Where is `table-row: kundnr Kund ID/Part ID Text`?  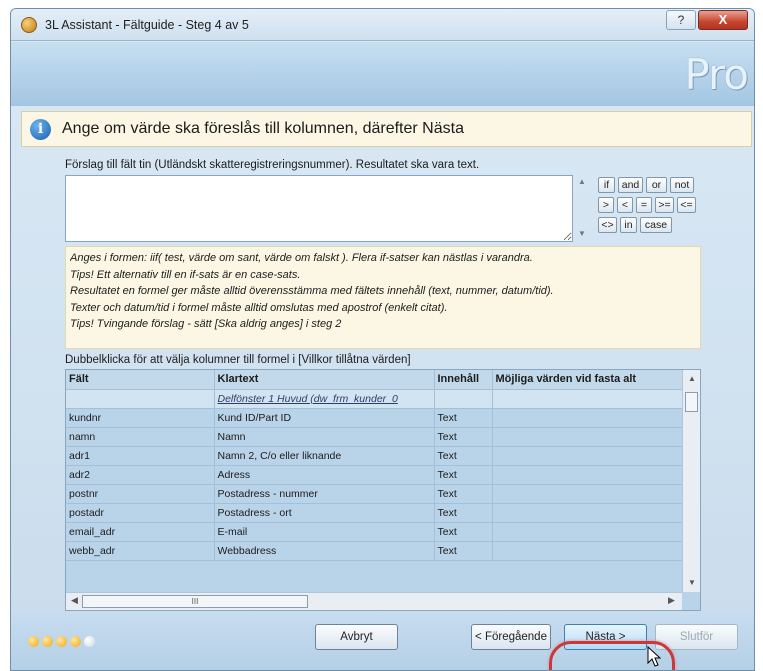 table-row: kundnr Kund ID/Part ID Text is located at coordinates (374, 418).